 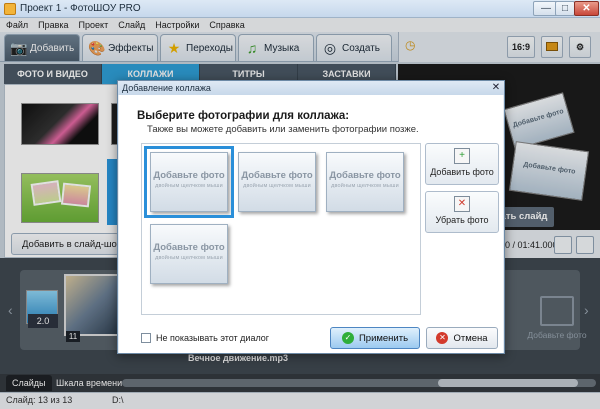 I want to click on cancel-label: Отмена, so click(x=470, y=338).